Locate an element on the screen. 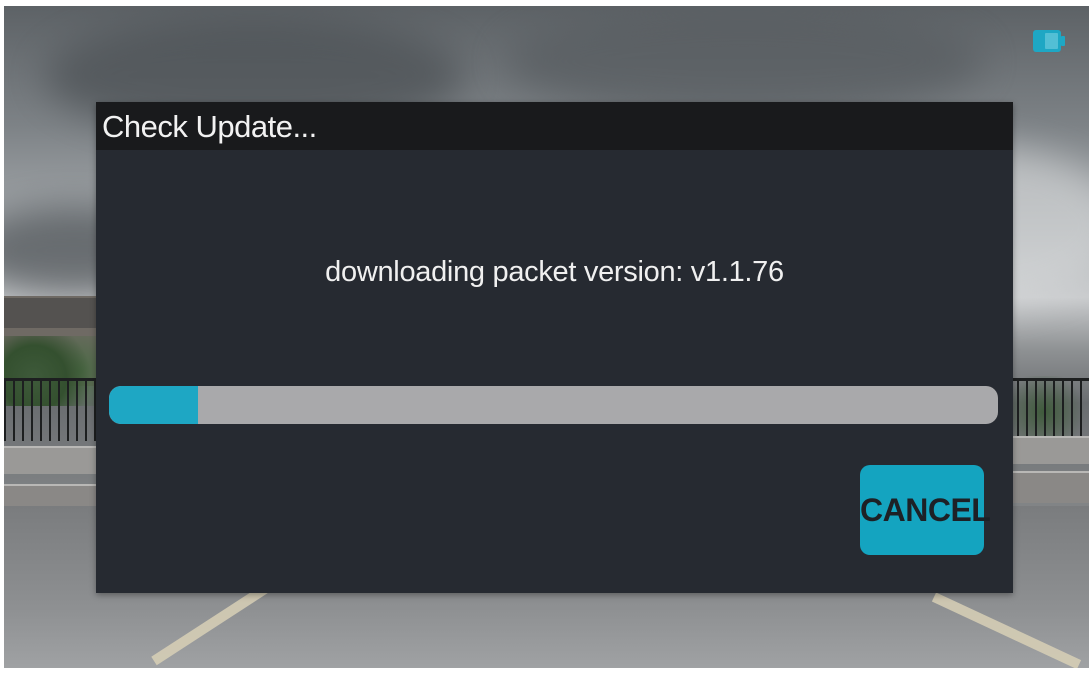  download-status-message: downloading packet version: v1.1.76 is located at coordinates (554, 272).